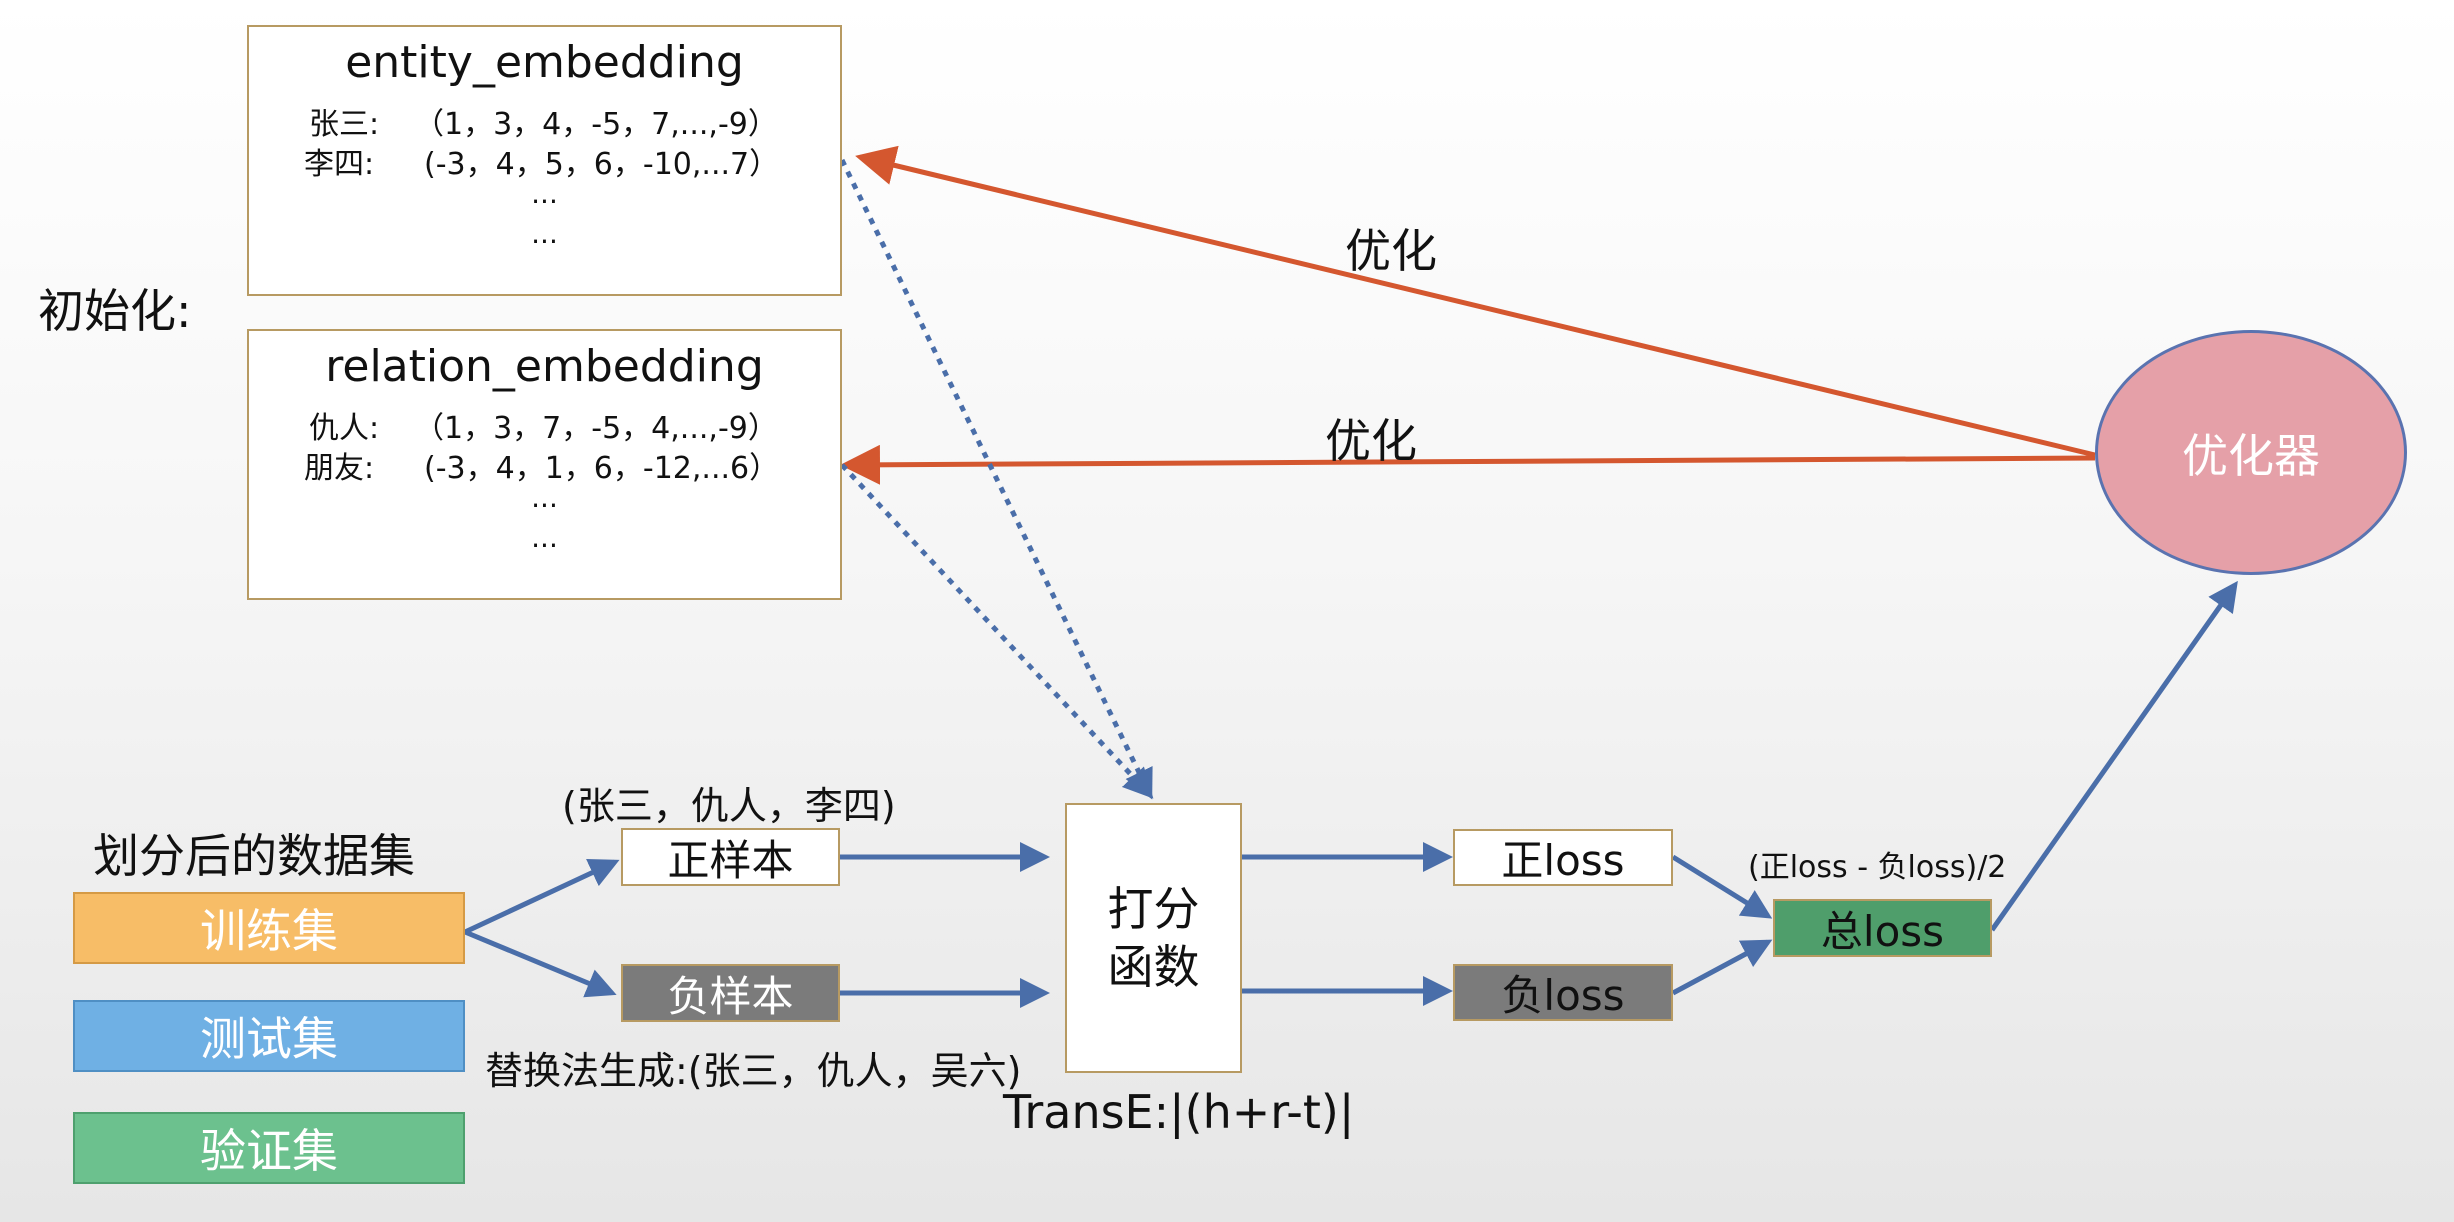 This screenshot has height=1222, width=2454. I want to click on total-loss-formula: (正loss - 负loss)/2, so click(1877, 867).